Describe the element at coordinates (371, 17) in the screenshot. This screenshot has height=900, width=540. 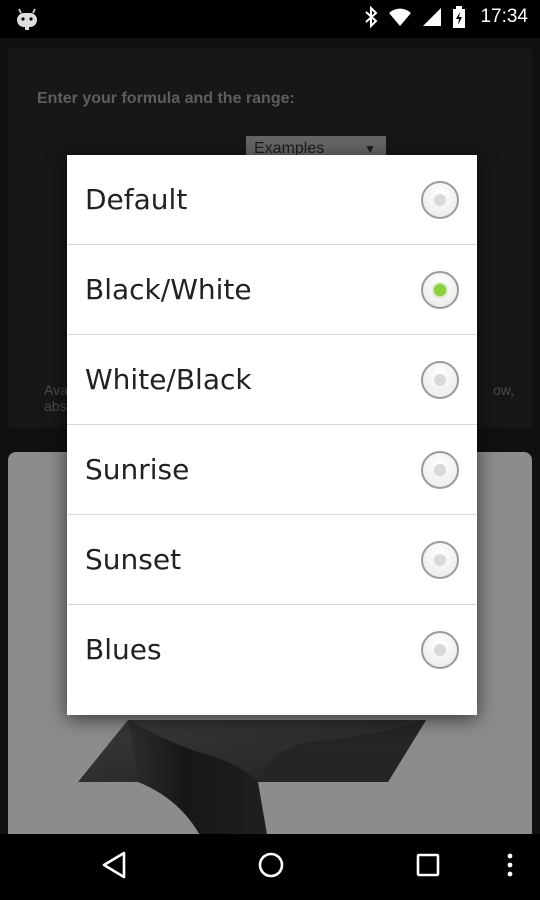
I see `bluetooth-icon` at that location.